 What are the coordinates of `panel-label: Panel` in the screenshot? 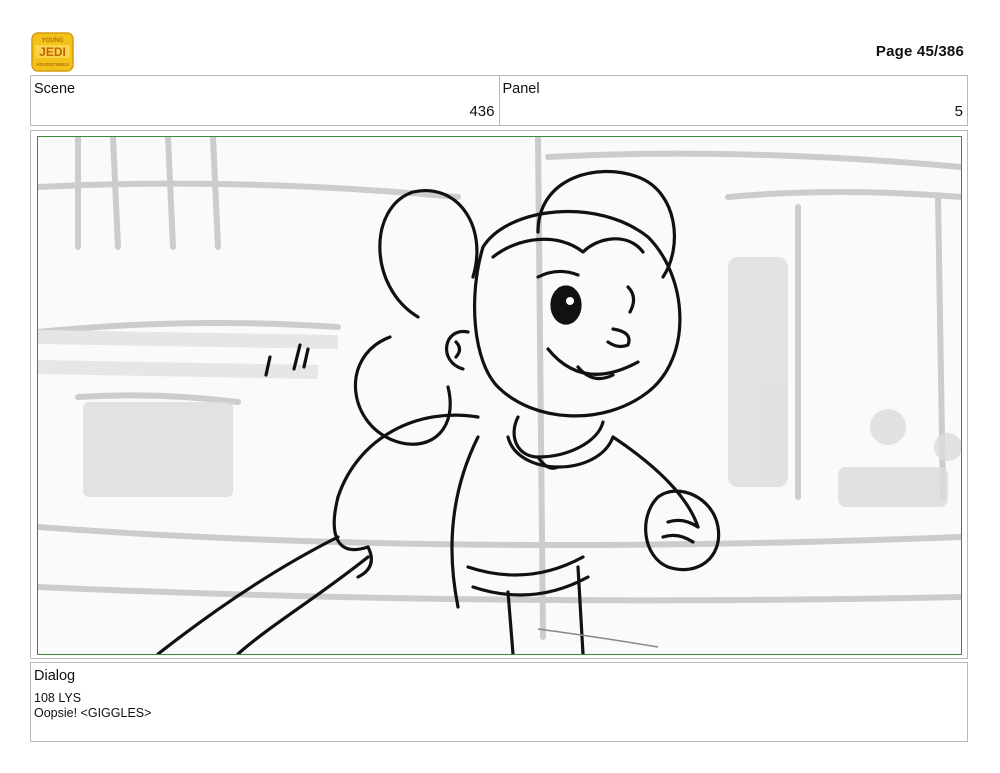 It's located at (521, 89).